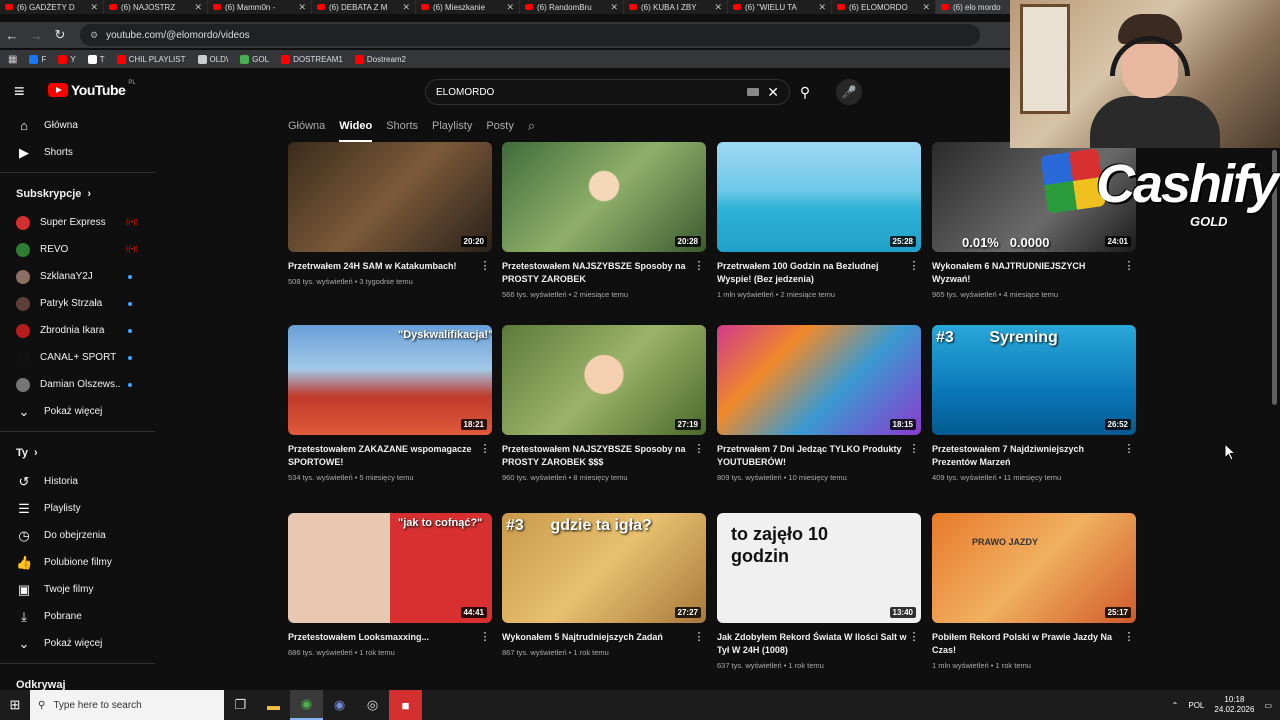 The width and height of the screenshot is (1280, 720). What do you see at coordinates (780, 7) in the screenshot?
I see `browser-tab: (6) "WIELU TA ✕` at bounding box center [780, 7].